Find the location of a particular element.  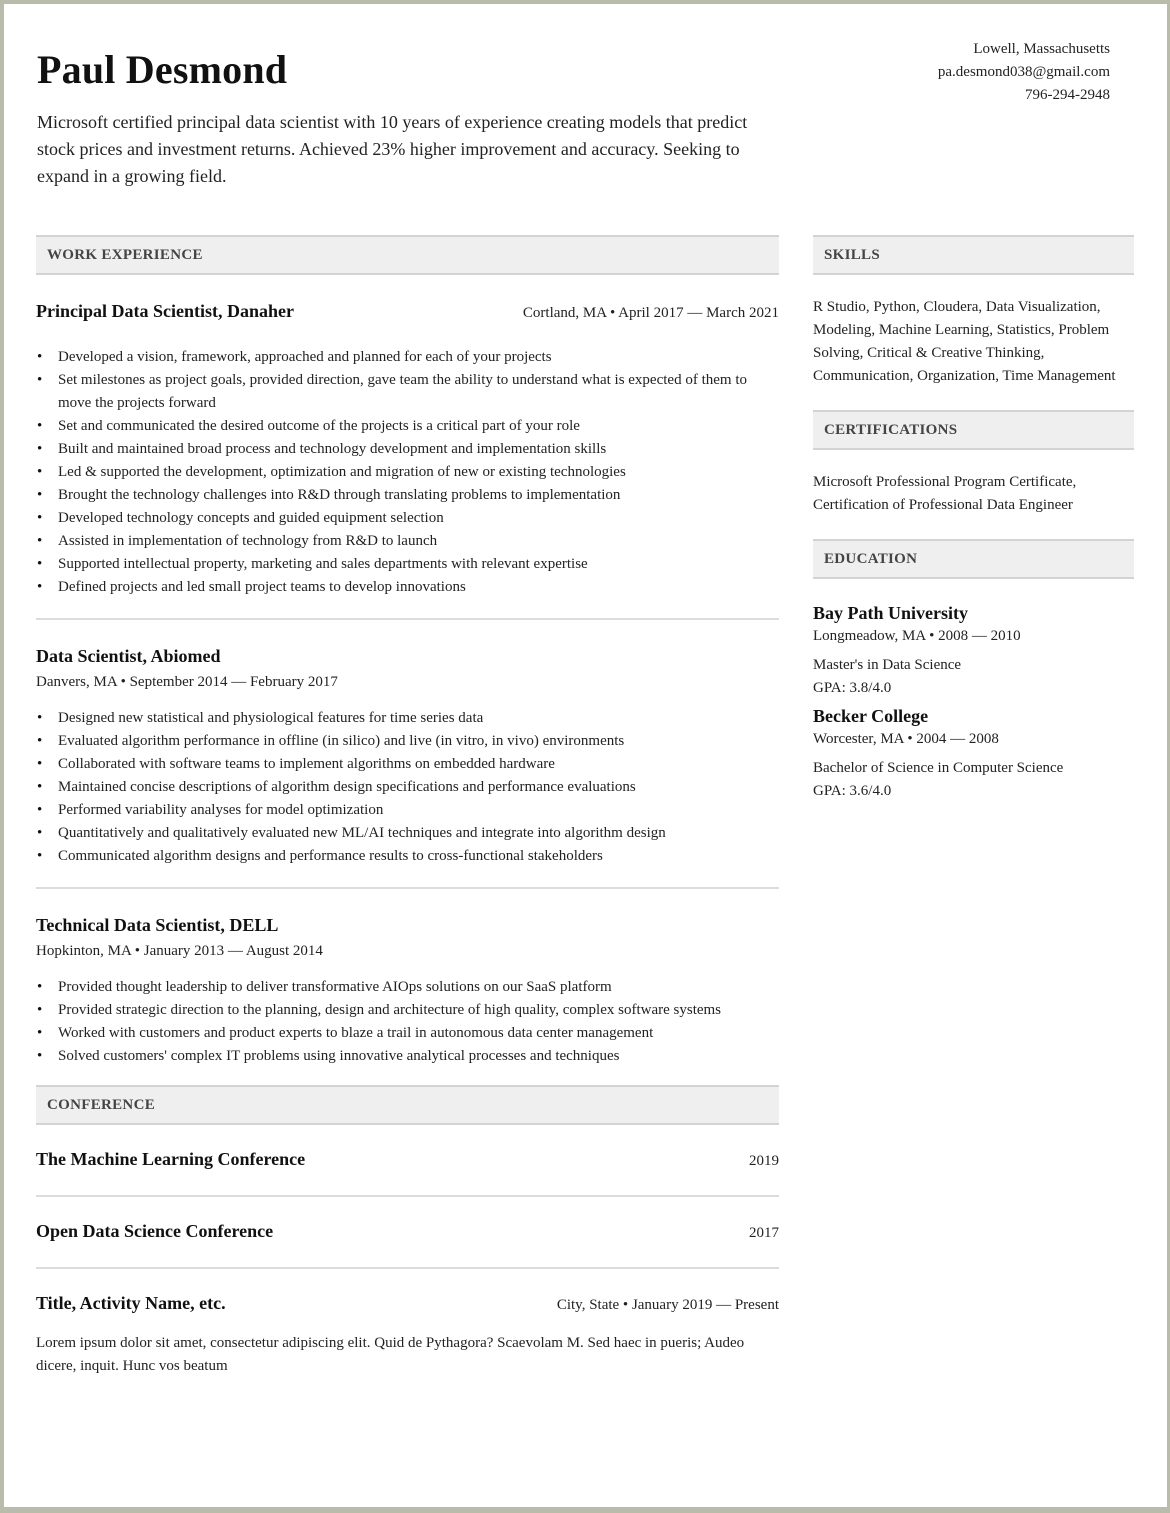

contact-phone: 796-294-2948 is located at coordinates (1067, 95).